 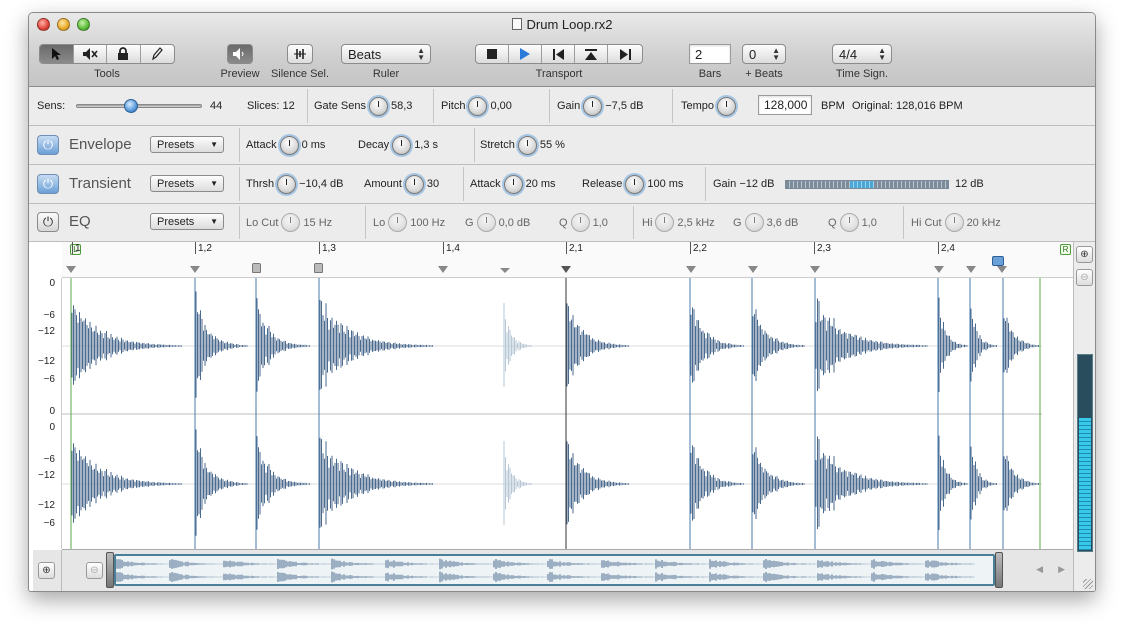 I want to click on gain-min-label: −12 dB, so click(x=757, y=184).